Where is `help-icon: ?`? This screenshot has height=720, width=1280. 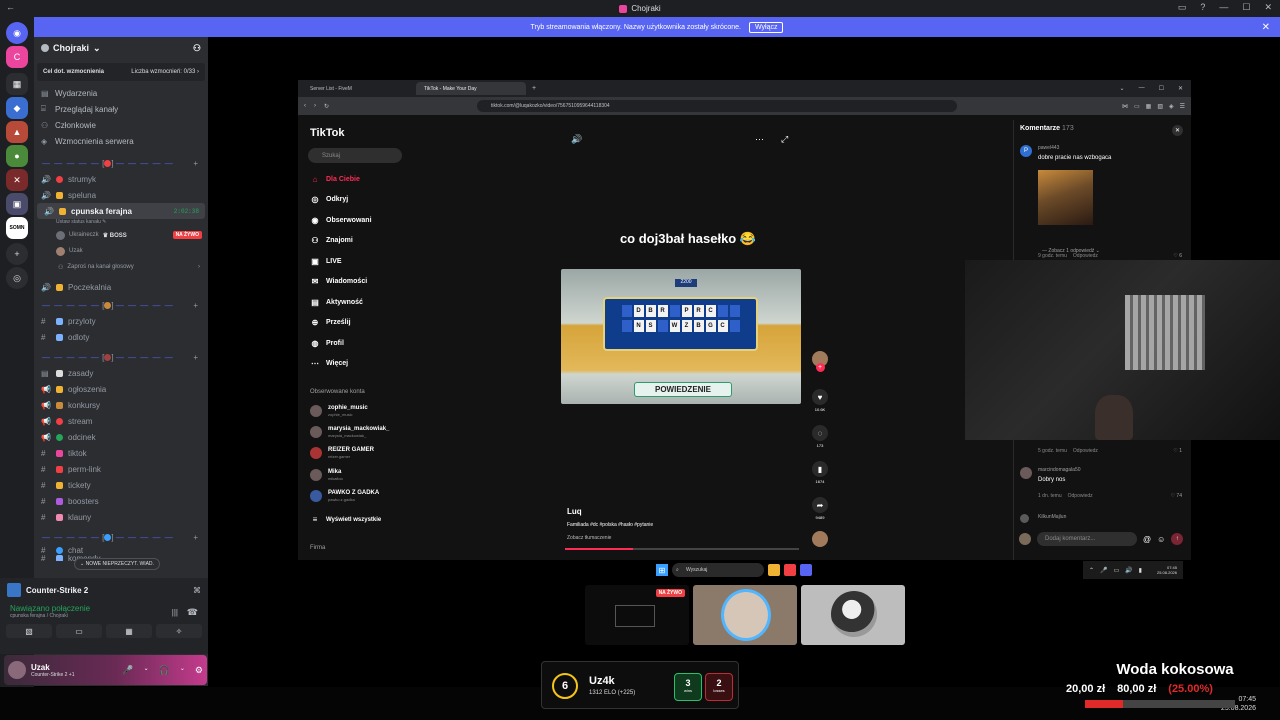
help-icon: ? is located at coordinates (1202, 7).